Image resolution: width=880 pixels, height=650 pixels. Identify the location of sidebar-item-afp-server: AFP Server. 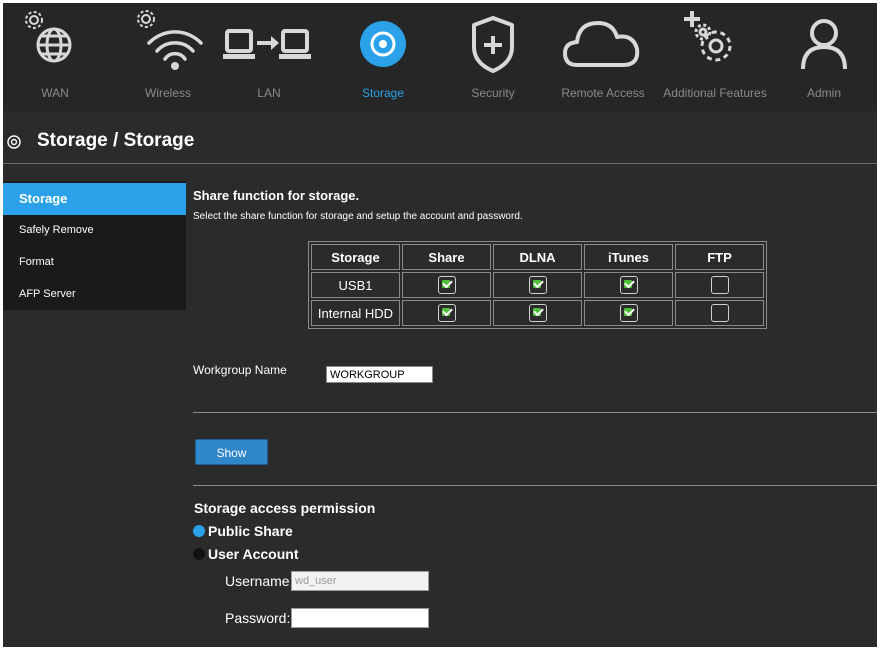
(94, 295).